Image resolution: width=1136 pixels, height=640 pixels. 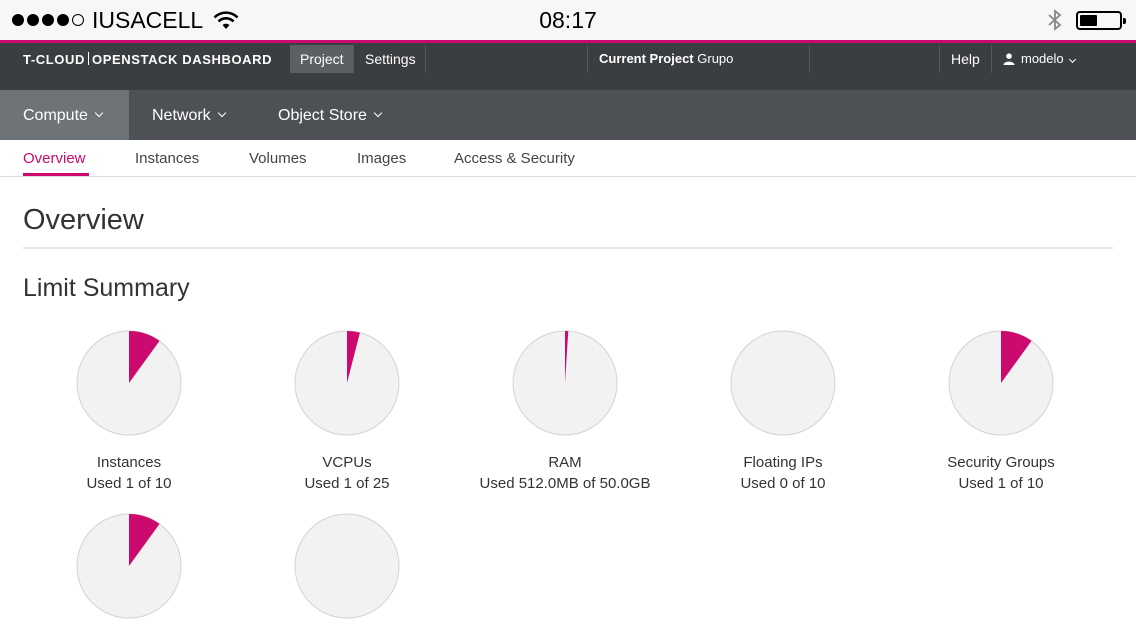 I want to click on nav-compute: Compute, so click(x=64, y=115).